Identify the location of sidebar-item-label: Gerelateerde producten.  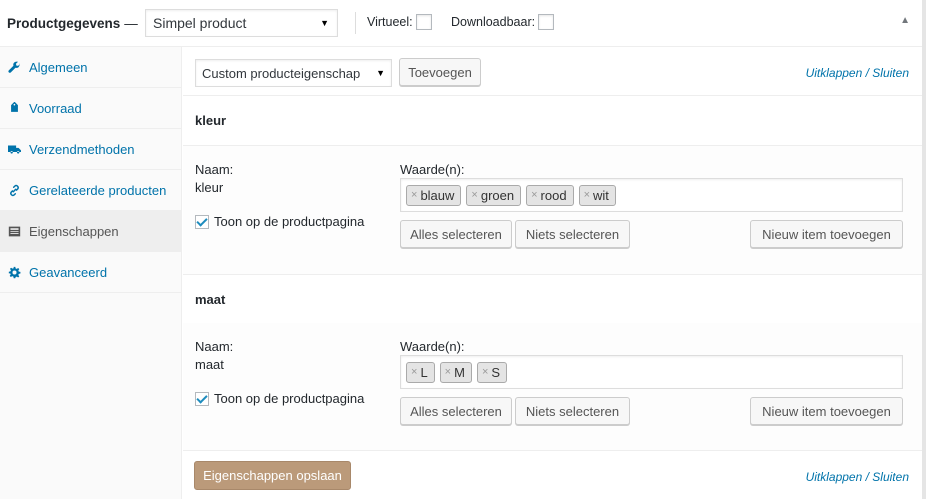
(98, 190).